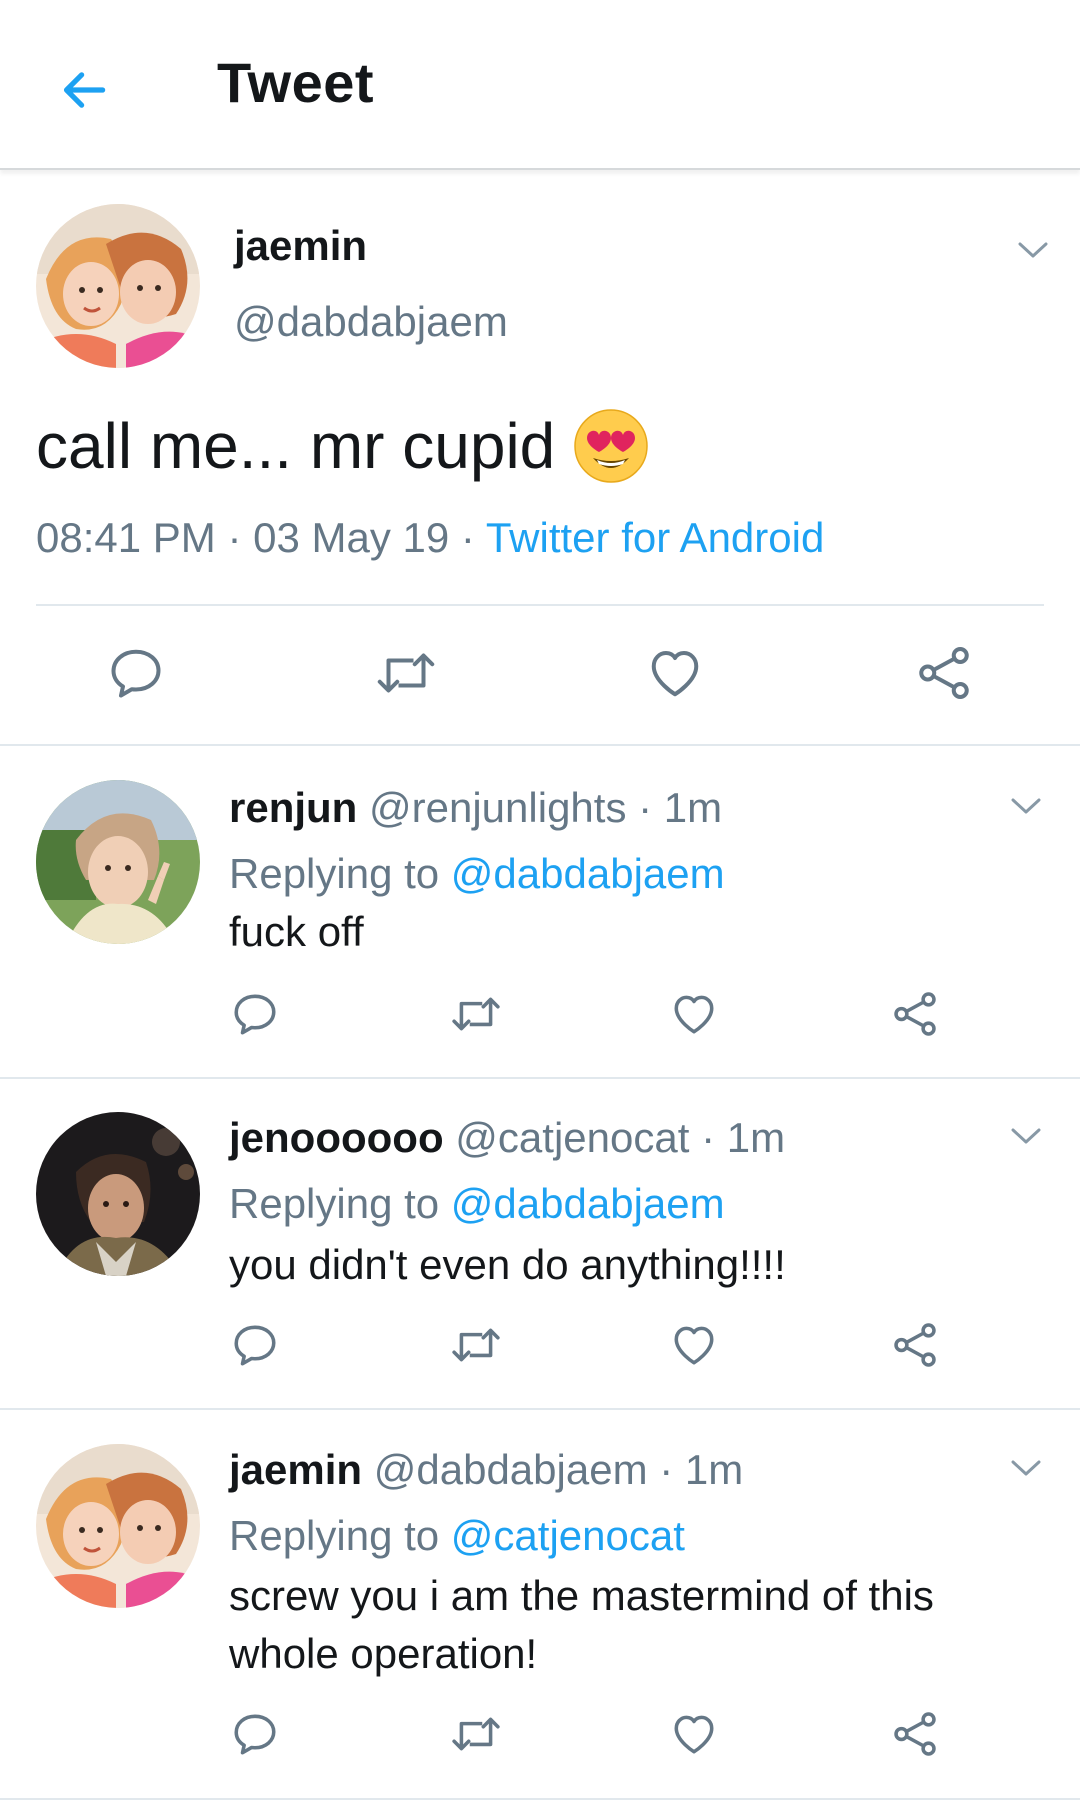  I want to click on reply-text: fuck off, so click(296, 931).